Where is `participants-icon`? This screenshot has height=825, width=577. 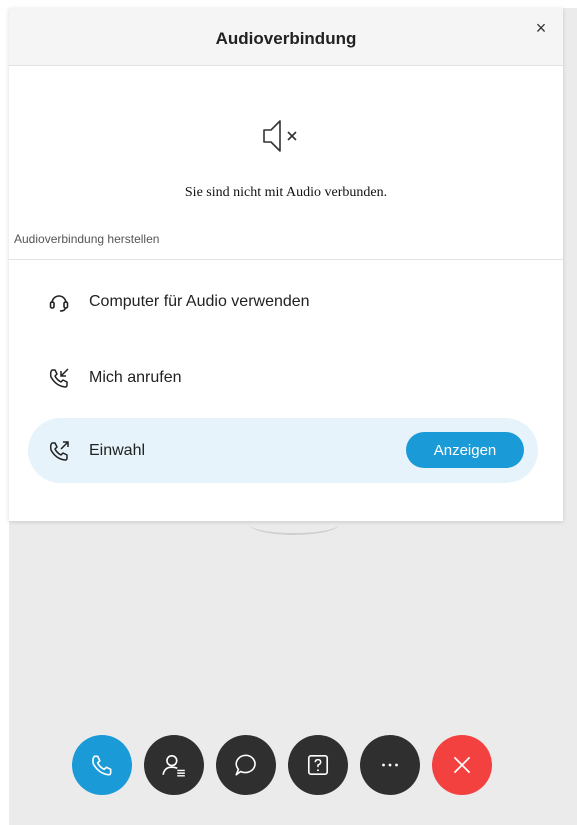 participants-icon is located at coordinates (173, 765).